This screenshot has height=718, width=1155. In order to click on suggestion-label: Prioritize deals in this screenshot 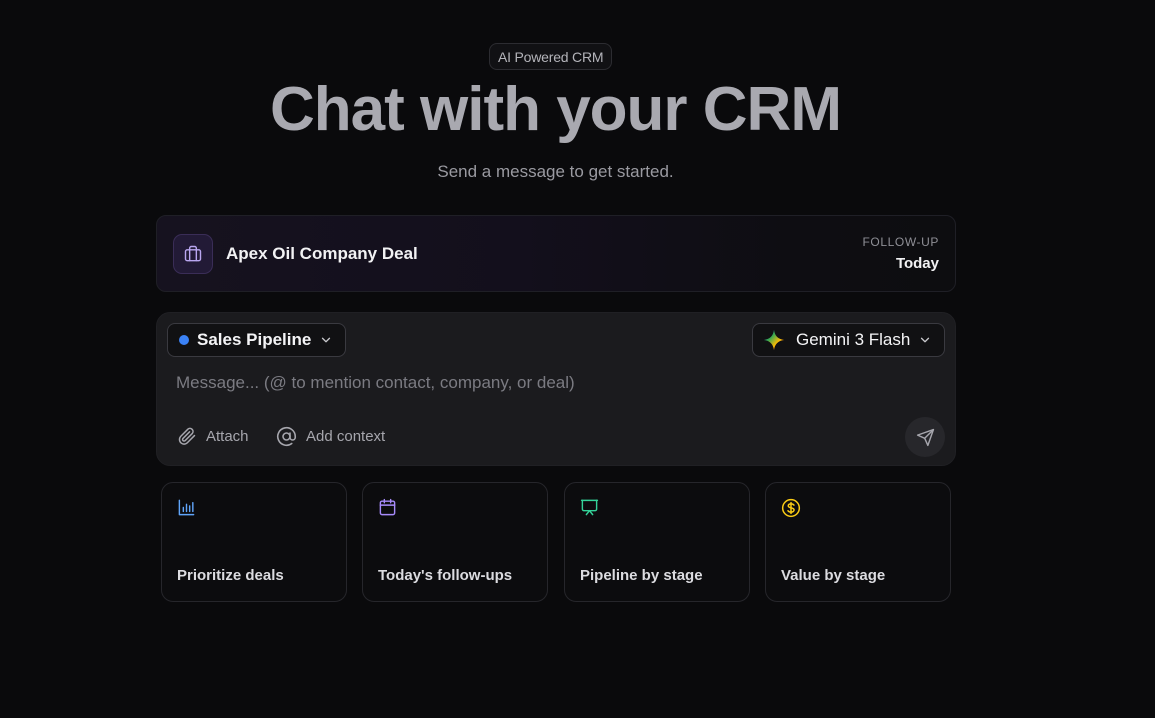, I will do `click(230, 575)`.